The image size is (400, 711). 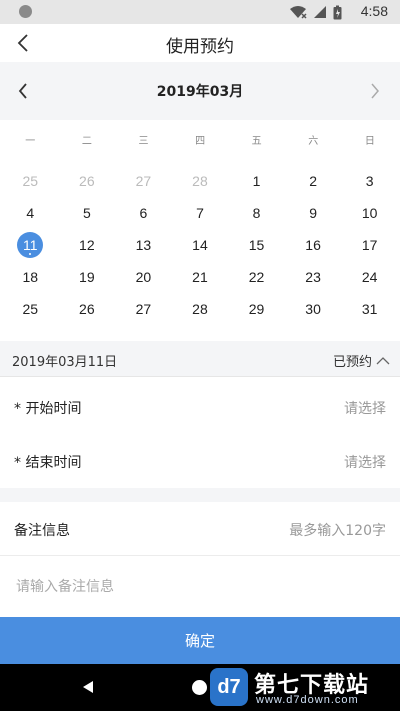 What do you see at coordinates (374, 11) in the screenshot?
I see `status-time: 4:58` at bounding box center [374, 11].